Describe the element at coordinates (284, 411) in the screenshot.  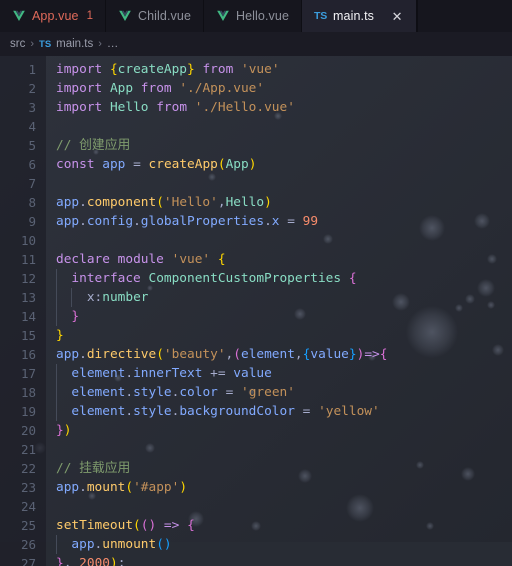
I see `code-line: element.style.backgroundColor = 'yellow'` at that location.